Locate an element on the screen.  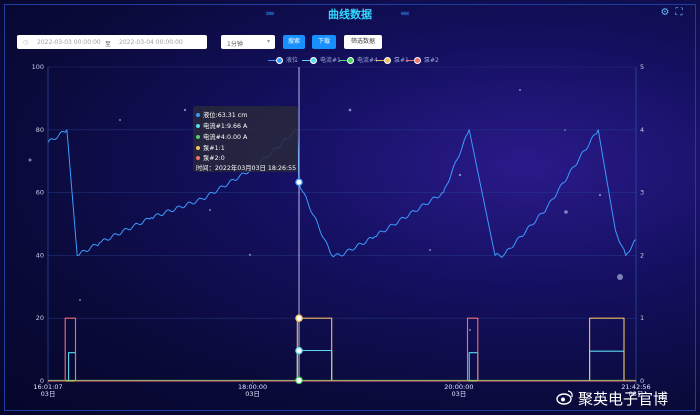
y-right-tick-label: 2 is located at coordinates (642, 255).